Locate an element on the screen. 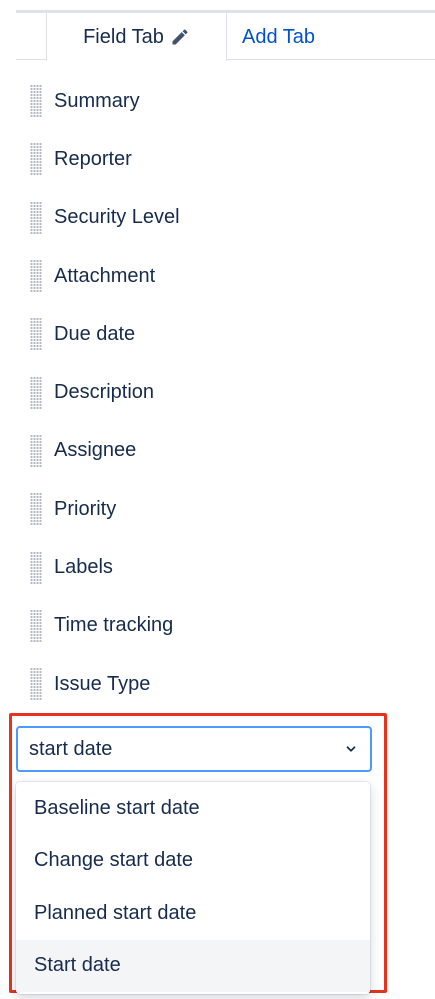 This screenshot has height=999, width=435. add-tab-link: Add Tab is located at coordinates (278, 37).